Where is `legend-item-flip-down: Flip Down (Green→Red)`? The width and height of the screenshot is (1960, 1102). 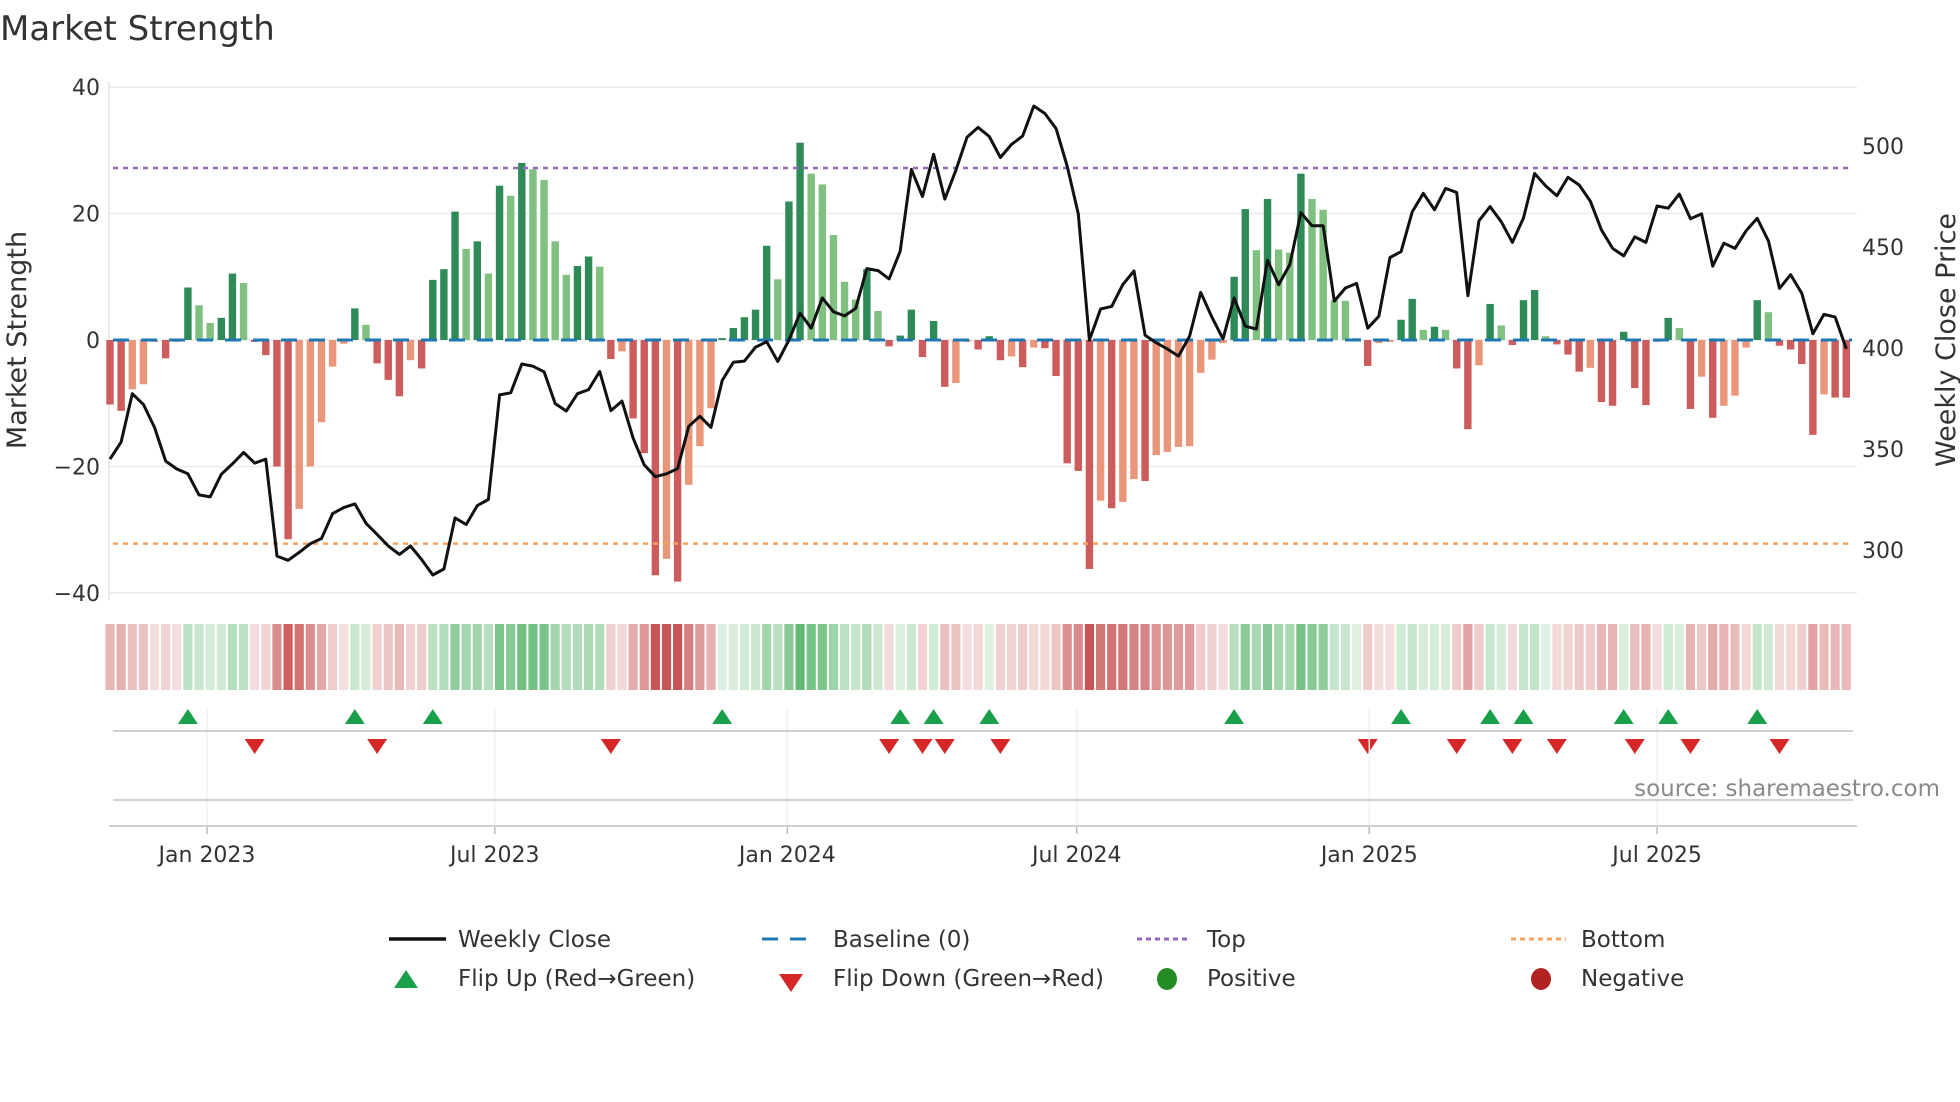 legend-item-flip-down: Flip Down (Green→Red) is located at coordinates (941, 979).